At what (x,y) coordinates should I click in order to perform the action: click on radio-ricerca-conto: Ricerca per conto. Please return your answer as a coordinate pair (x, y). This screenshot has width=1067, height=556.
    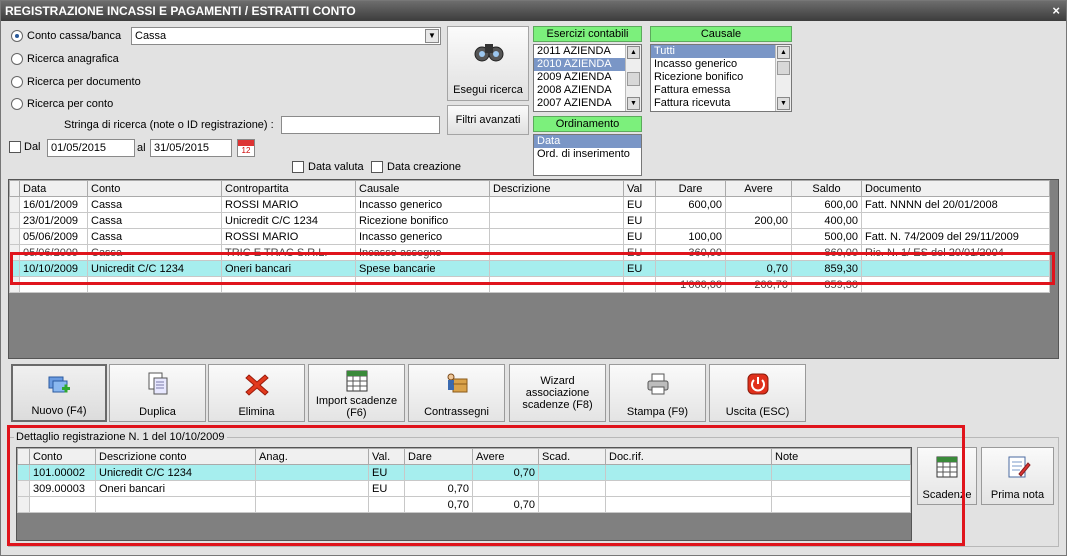
    Looking at the image, I should click on (62, 104).